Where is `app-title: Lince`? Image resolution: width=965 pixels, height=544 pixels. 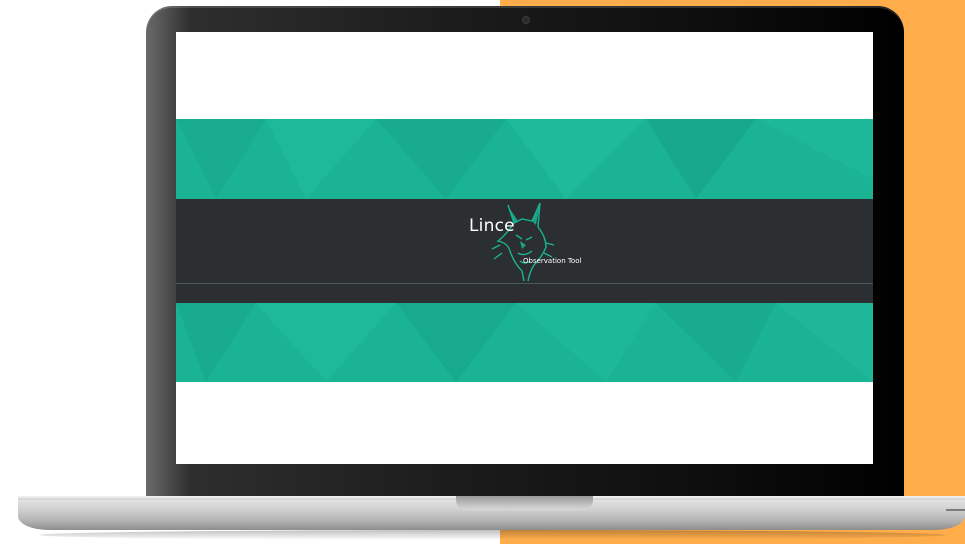 app-title: Lince is located at coordinates (492, 226).